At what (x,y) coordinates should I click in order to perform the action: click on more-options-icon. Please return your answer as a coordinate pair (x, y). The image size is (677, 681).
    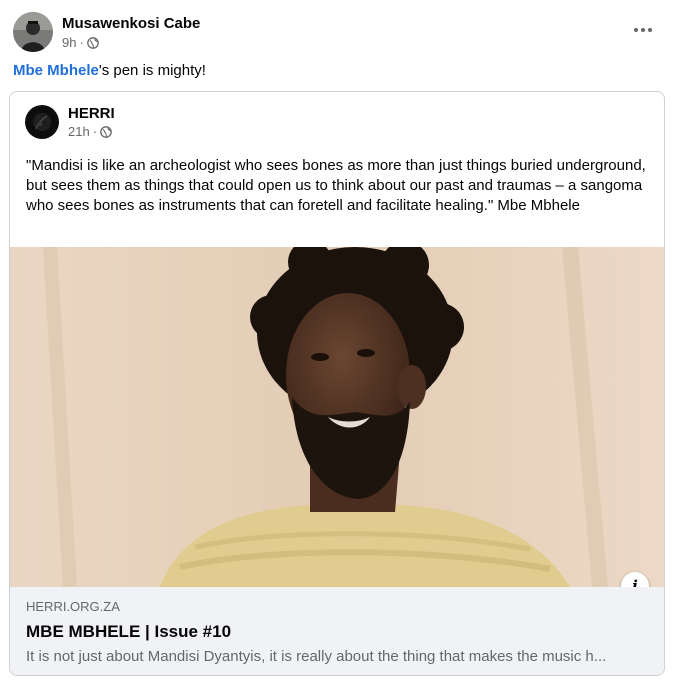
    Looking at the image, I should click on (636, 30).